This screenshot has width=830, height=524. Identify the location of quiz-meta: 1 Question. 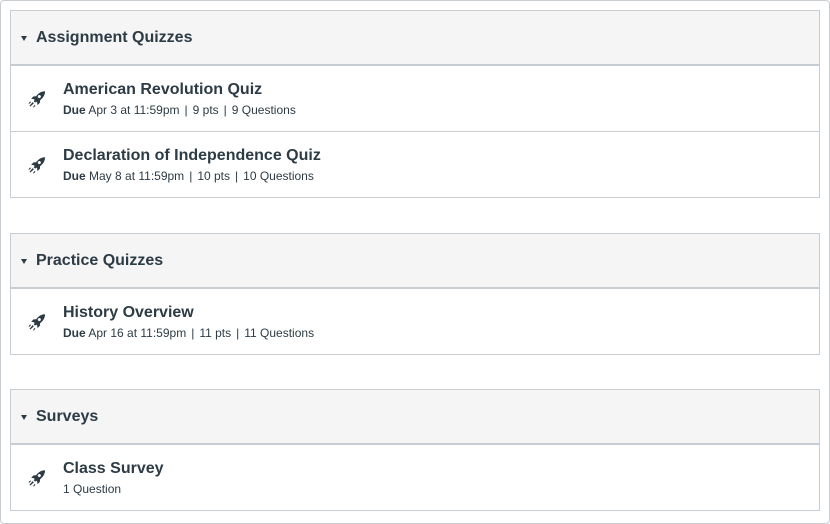
(113, 489).